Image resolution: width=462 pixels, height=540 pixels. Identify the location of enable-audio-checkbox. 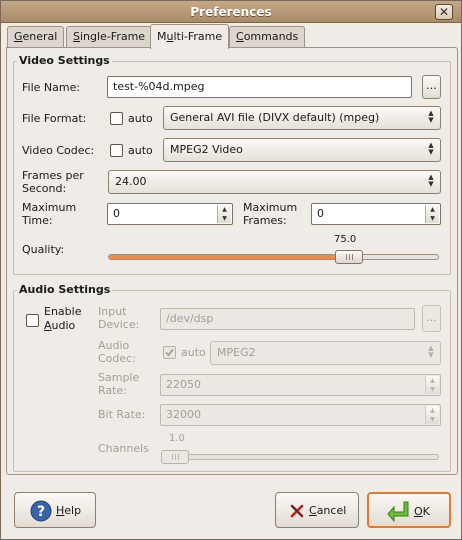
(32, 320).